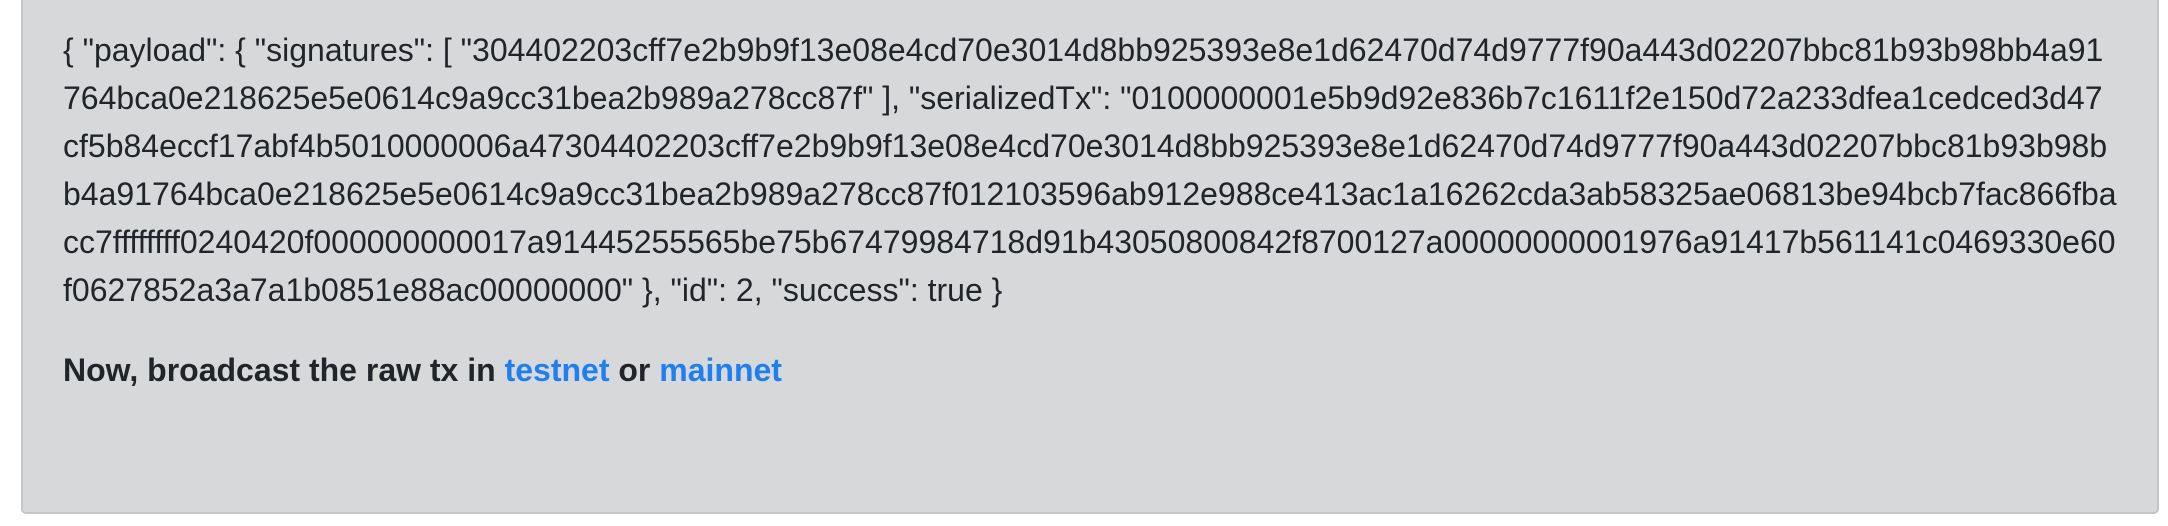  I want to click on mainnet-link: mainnet, so click(720, 370).